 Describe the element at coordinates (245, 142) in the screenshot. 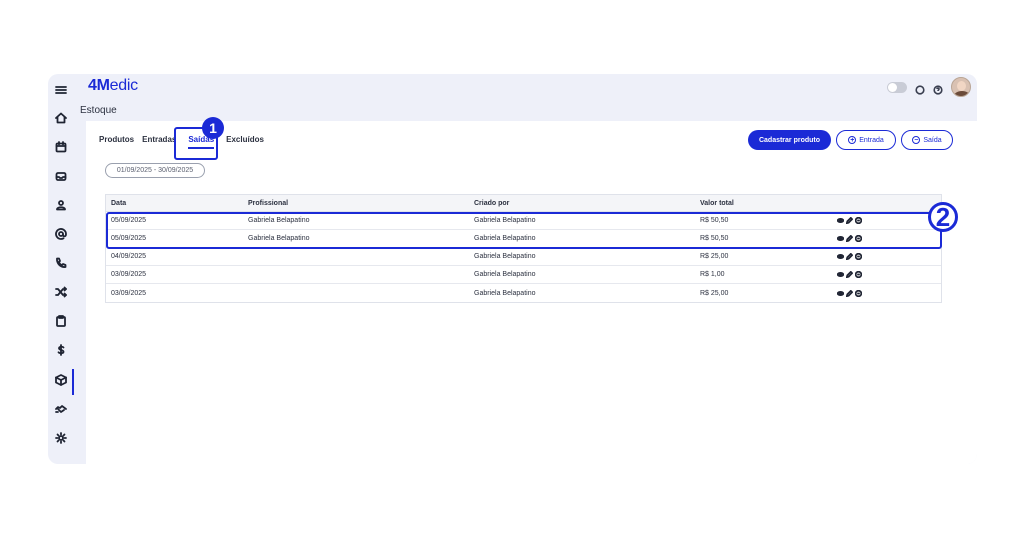

I see `tab-excluidos: Excluídos` at that location.